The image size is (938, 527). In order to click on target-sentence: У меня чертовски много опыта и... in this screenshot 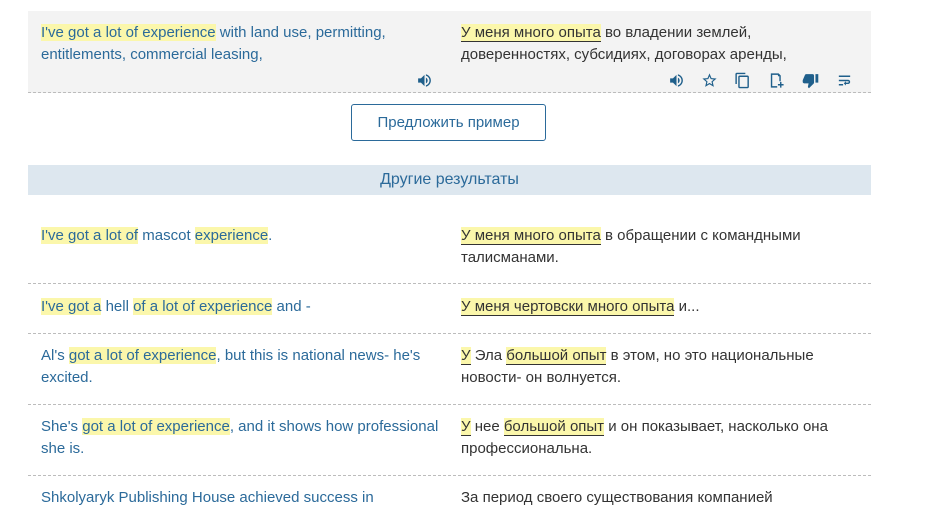, I will do `click(656, 307)`.